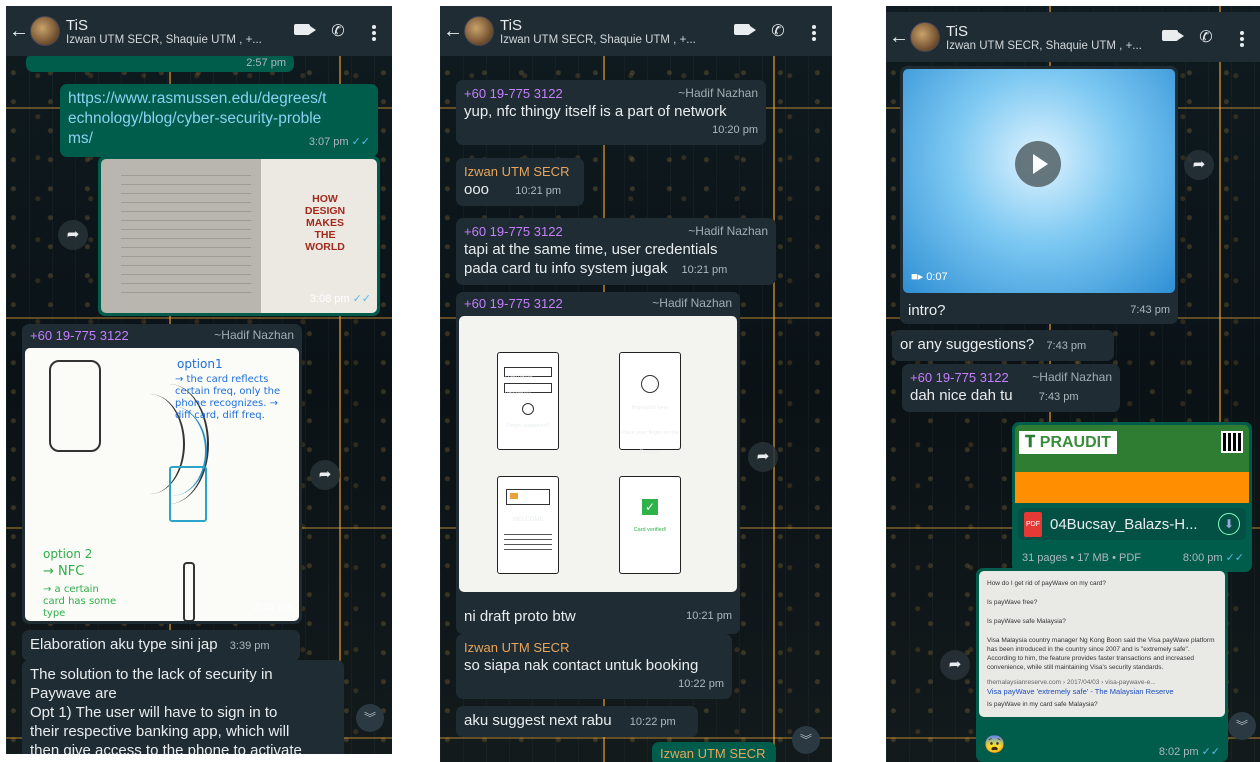  Describe the element at coordinates (68, 554) in the screenshot. I see `option2-title: option 2` at that location.